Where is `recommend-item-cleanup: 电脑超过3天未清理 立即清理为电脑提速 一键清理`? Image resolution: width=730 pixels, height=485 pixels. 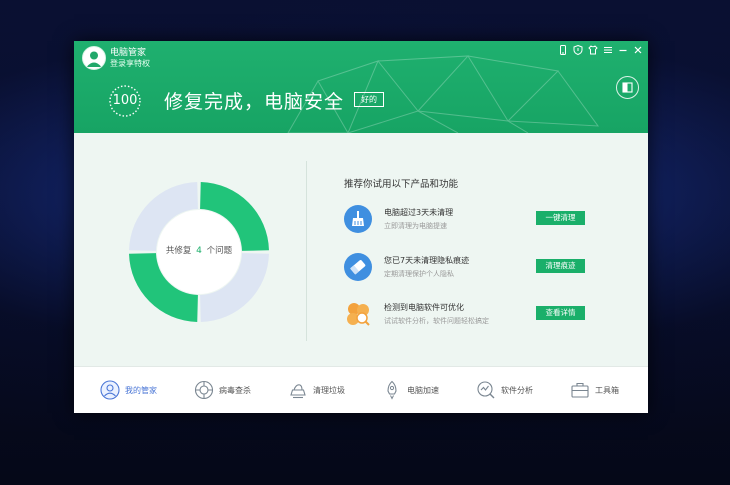 recommend-item-cleanup: 电脑超过3天未清理 立即清理为电脑提速 一键清理 is located at coordinates (489, 221).